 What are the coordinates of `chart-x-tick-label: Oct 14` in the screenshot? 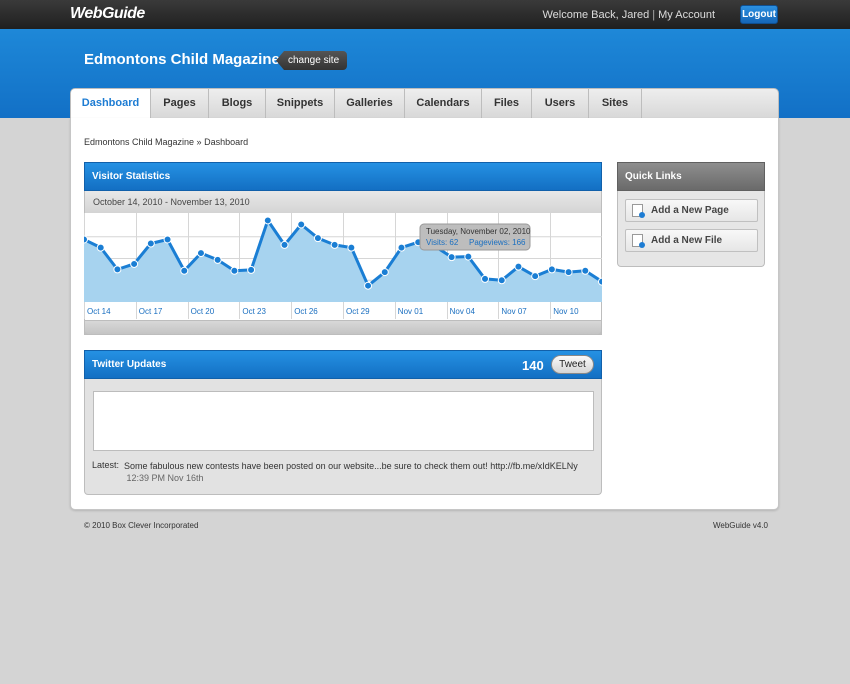 It's located at (99, 311).